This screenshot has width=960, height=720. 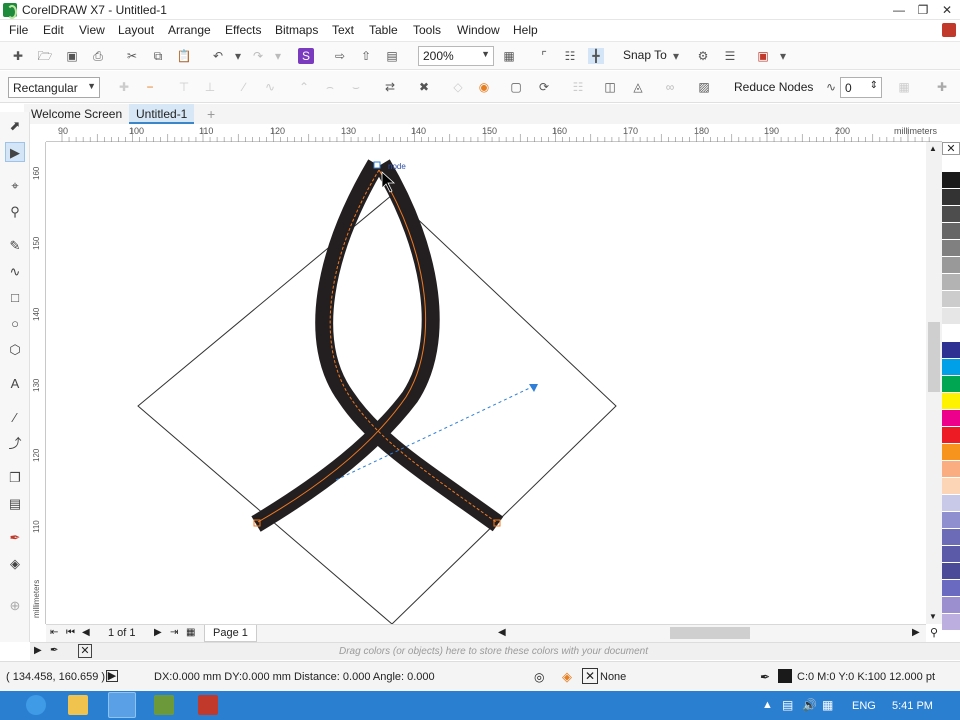 What do you see at coordinates (710, 633) in the screenshot?
I see `horizontal-scroll-thumb` at bounding box center [710, 633].